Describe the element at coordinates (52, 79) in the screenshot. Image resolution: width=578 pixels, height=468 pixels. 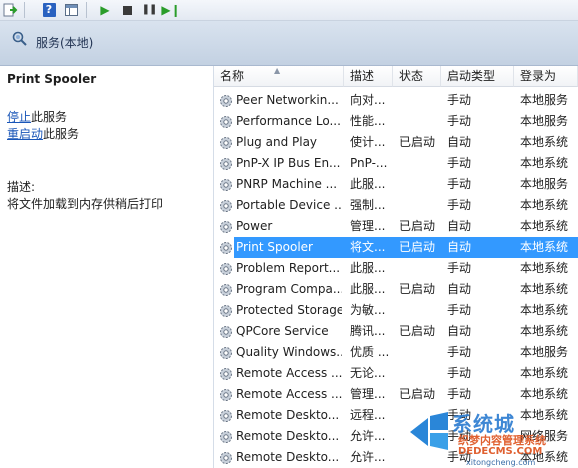
I see `selected-service-name: Print Spooler` at that location.